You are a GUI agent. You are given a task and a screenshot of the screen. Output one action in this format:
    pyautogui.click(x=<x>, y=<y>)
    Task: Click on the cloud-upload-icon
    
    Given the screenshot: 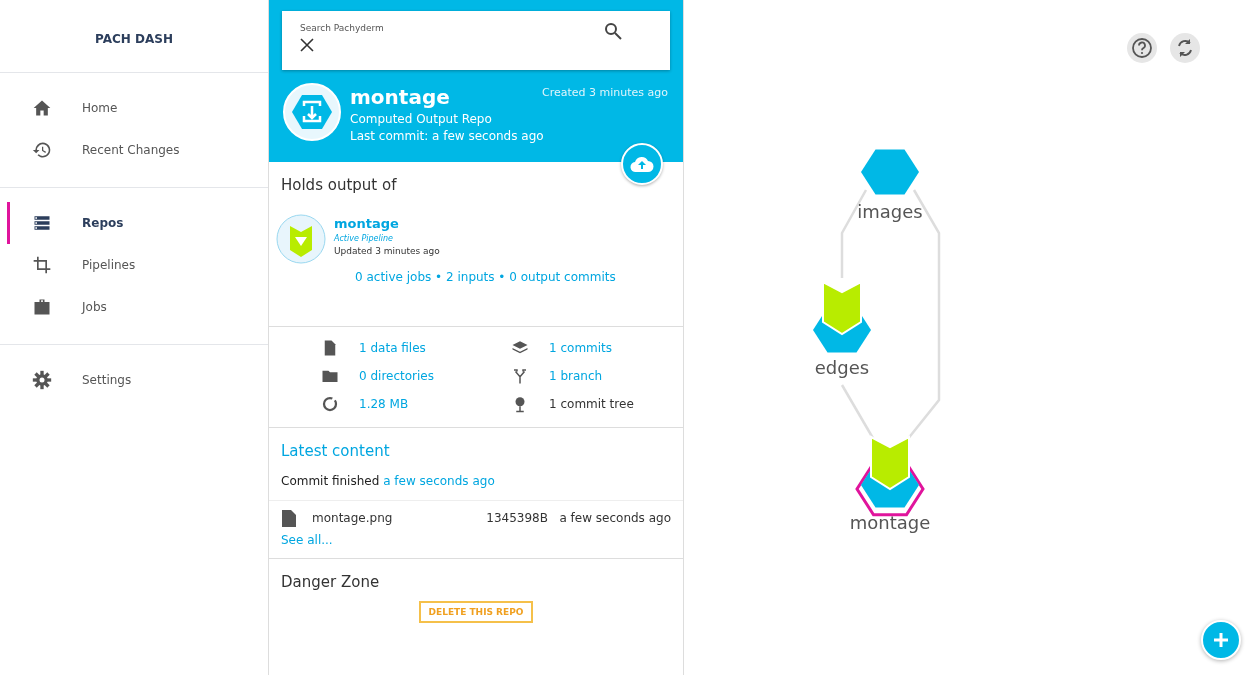 What is the action you would take?
    pyautogui.click(x=642, y=164)
    